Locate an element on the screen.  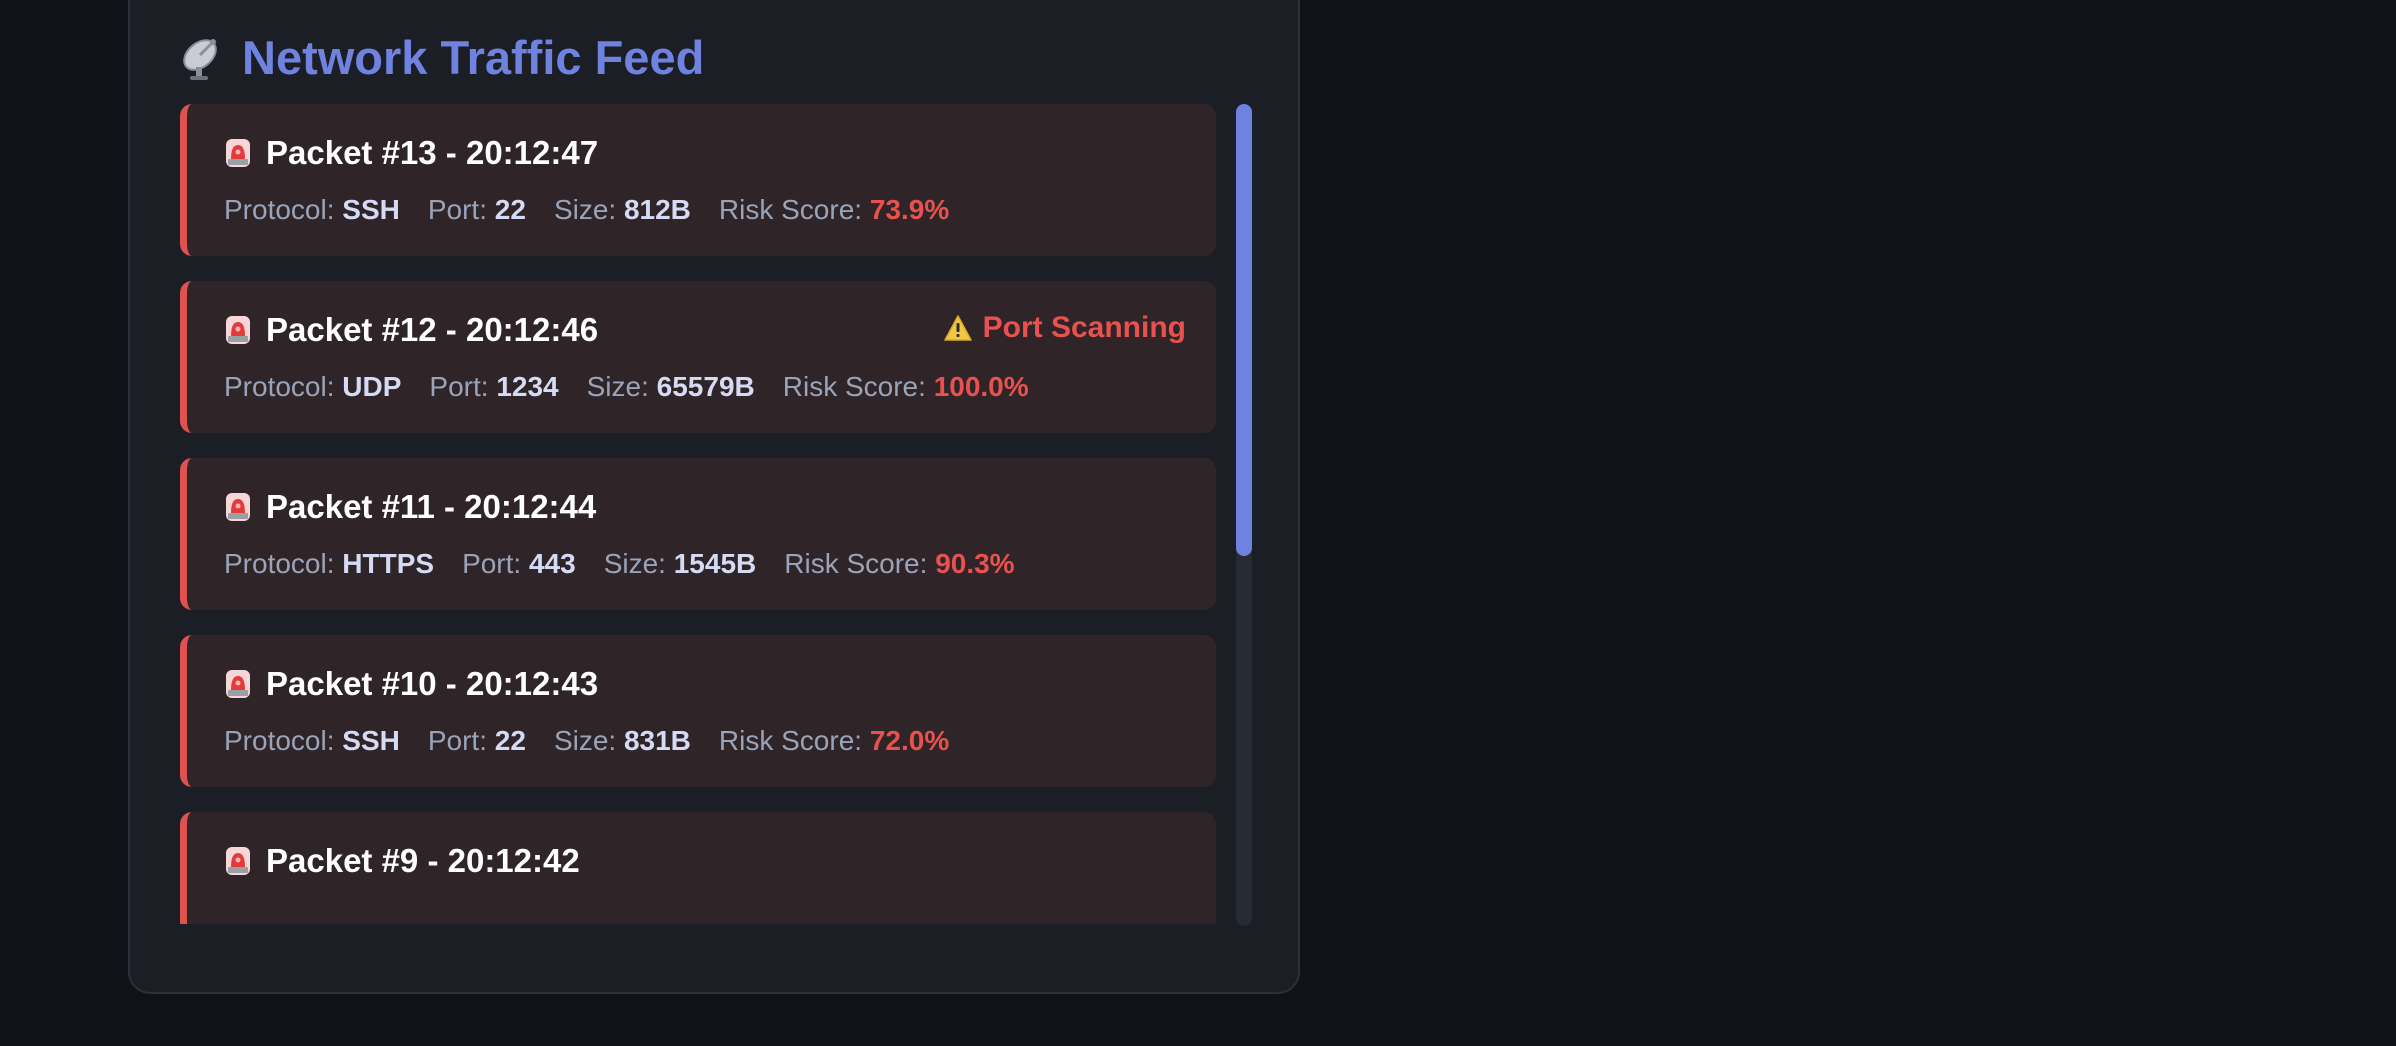
packet-header: Packet #11 - 20:12:44 is located at coordinates (410, 507).